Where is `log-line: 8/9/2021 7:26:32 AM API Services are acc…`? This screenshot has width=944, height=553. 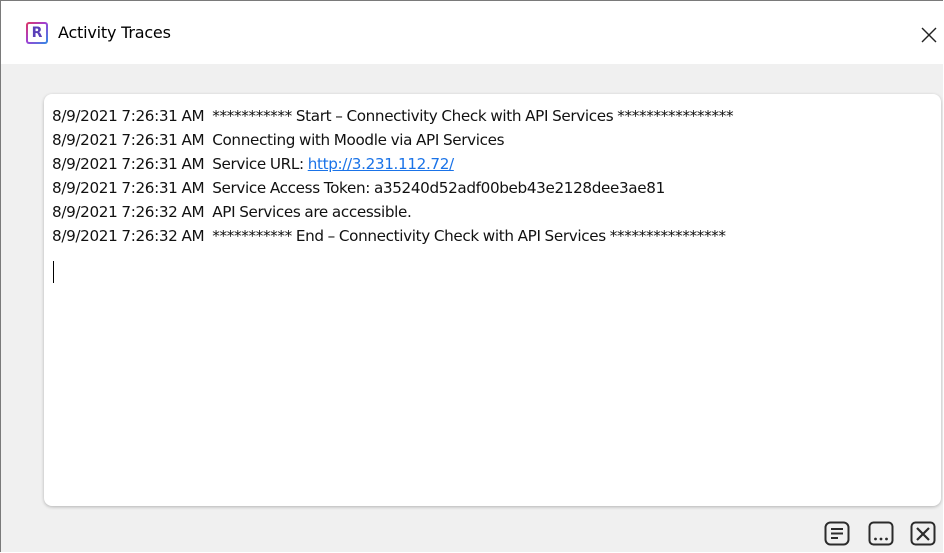
log-line: 8/9/2021 7:26:32 AM API Services are acc… is located at coordinates (496, 212).